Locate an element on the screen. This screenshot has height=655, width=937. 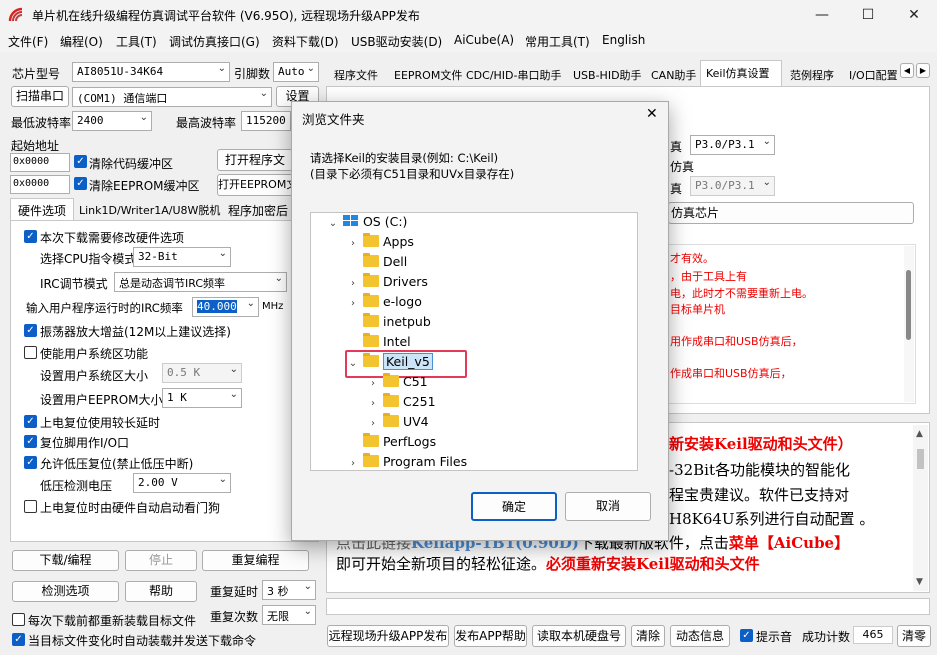
tab-eeprom-file: EEPROM文件 is located at coordinates (428, 75).